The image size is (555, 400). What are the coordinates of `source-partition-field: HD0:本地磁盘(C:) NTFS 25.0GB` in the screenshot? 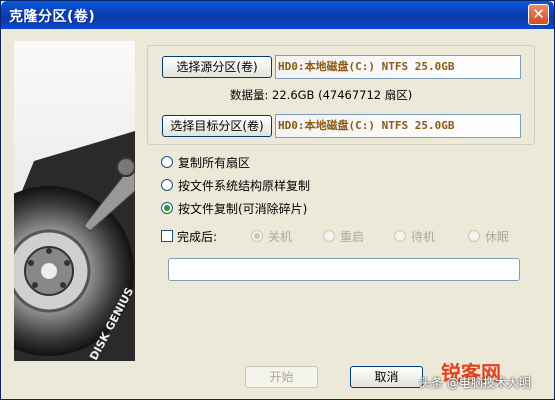 It's located at (398, 67).